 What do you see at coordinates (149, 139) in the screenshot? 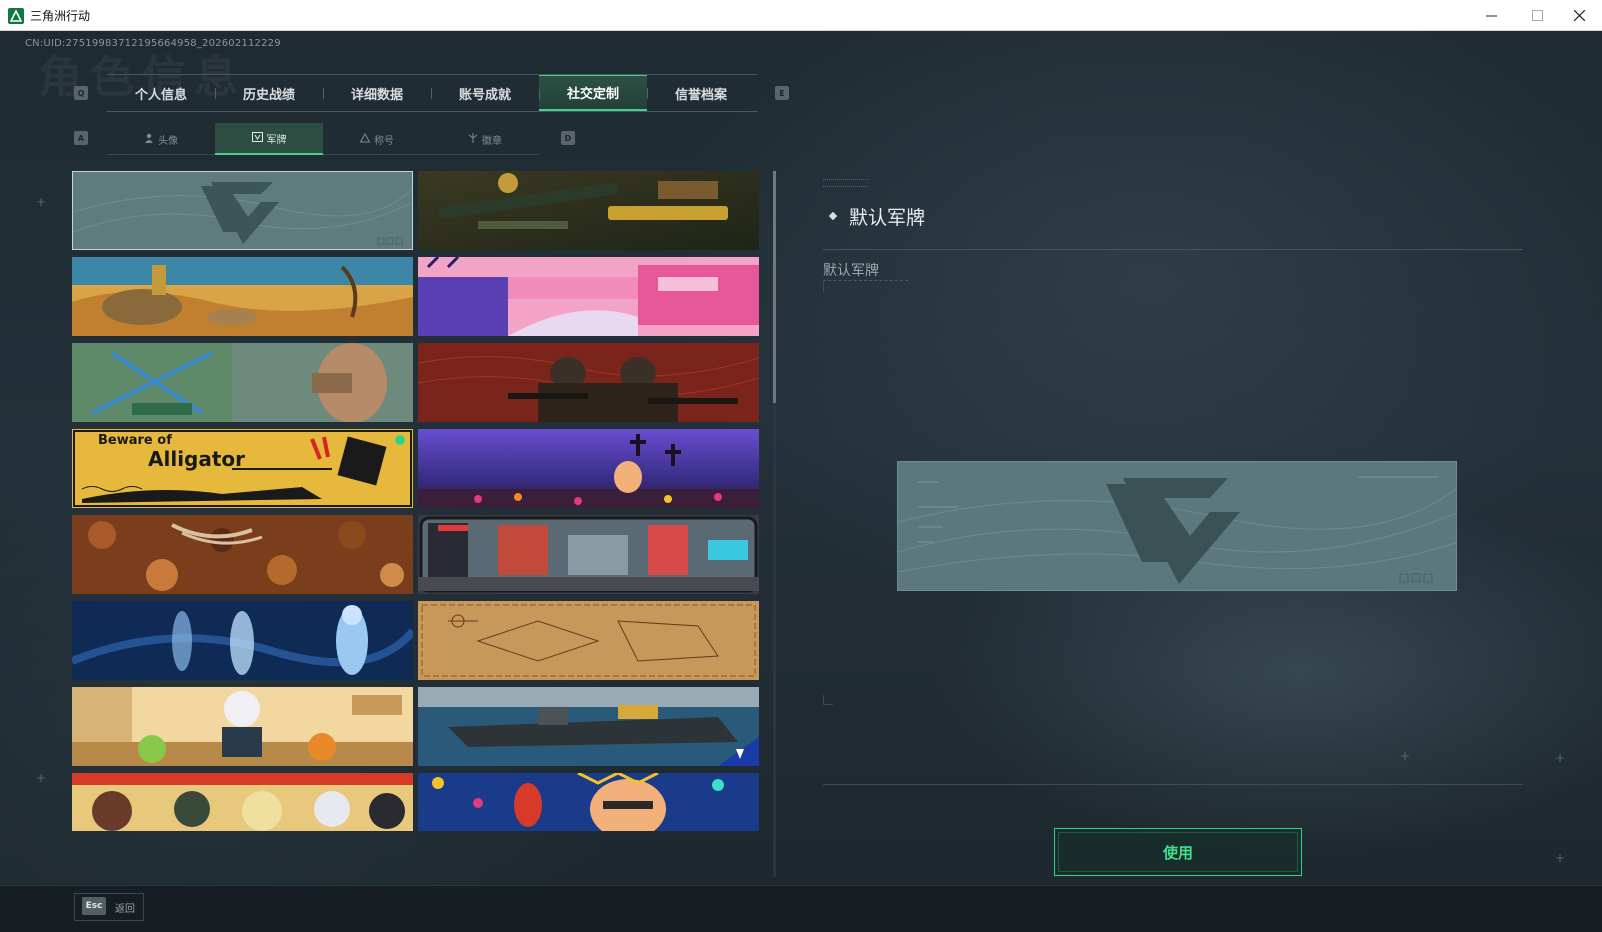
I see `person-icon` at bounding box center [149, 139].